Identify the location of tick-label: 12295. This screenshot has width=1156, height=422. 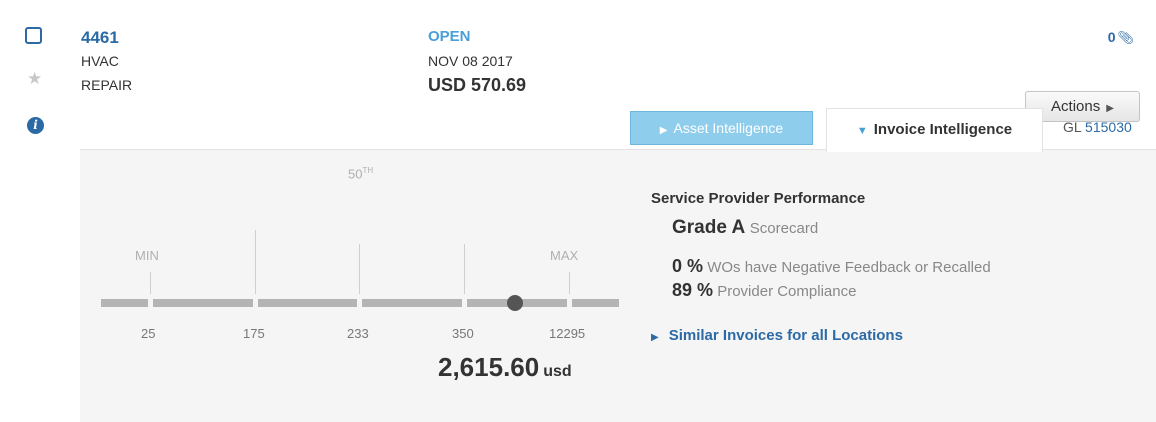
(567, 333).